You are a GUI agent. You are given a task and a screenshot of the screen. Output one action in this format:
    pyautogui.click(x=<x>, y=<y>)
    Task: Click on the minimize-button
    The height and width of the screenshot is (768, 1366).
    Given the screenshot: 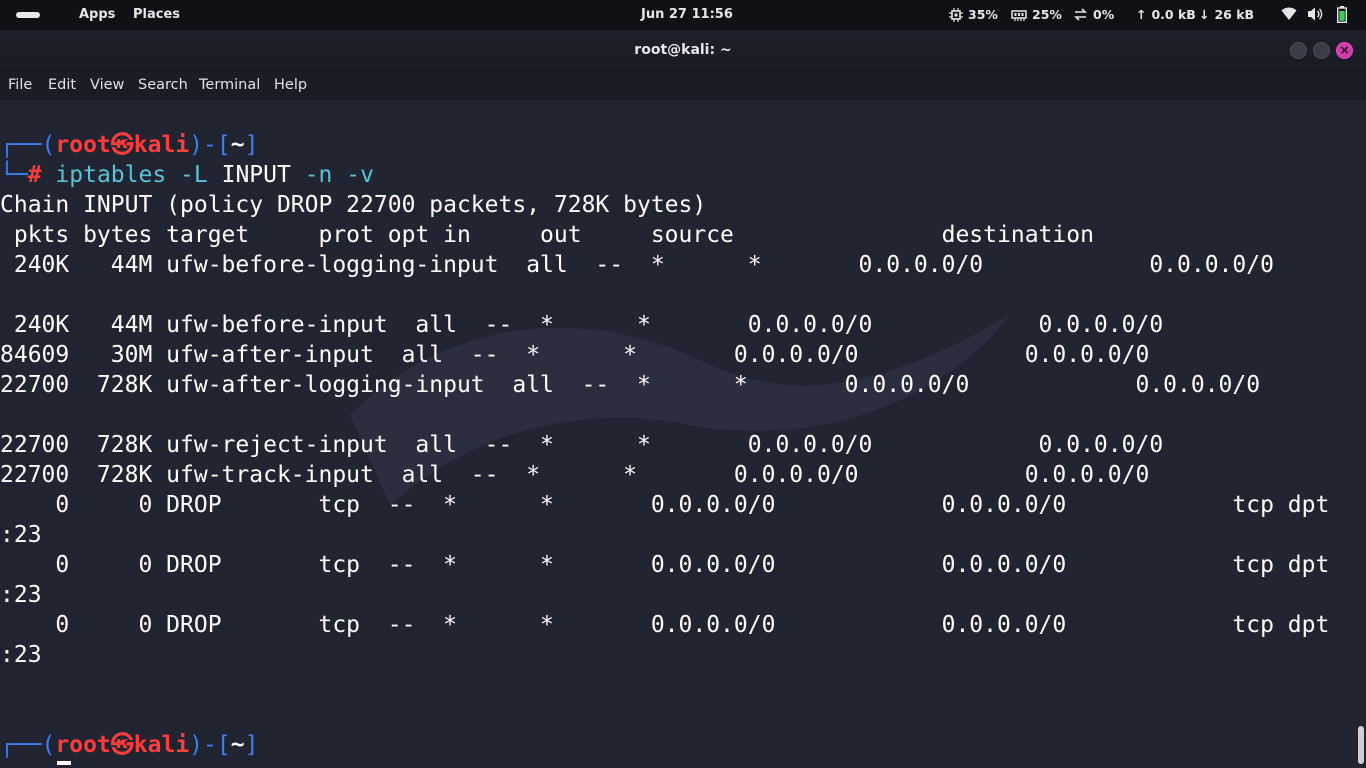 What is the action you would take?
    pyautogui.click(x=1298, y=50)
    